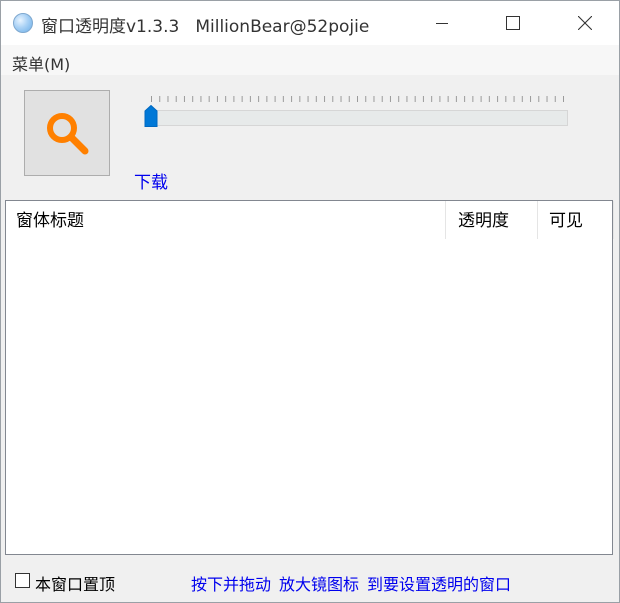 This screenshot has height=603, width=620. I want to click on slider-track, so click(359, 118).